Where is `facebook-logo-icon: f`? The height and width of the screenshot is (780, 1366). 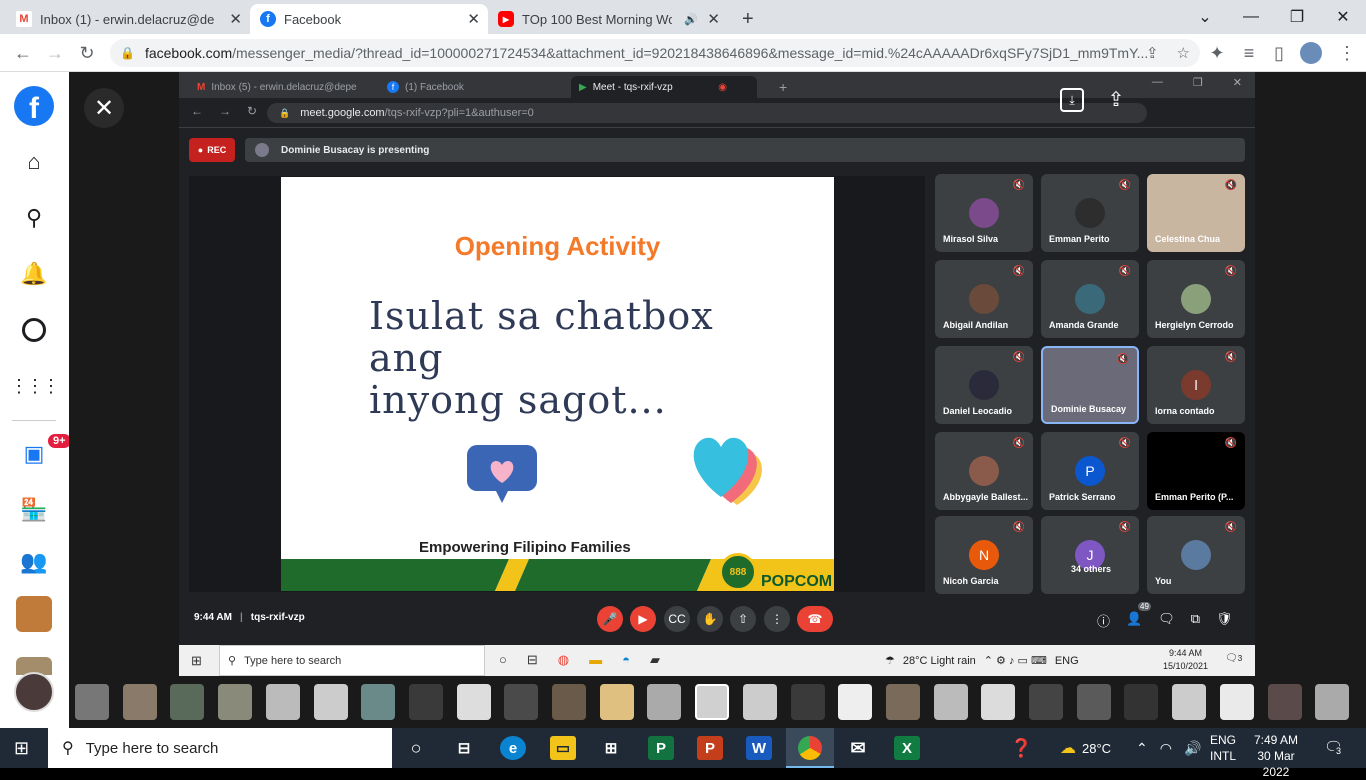 facebook-logo-icon: f is located at coordinates (34, 106).